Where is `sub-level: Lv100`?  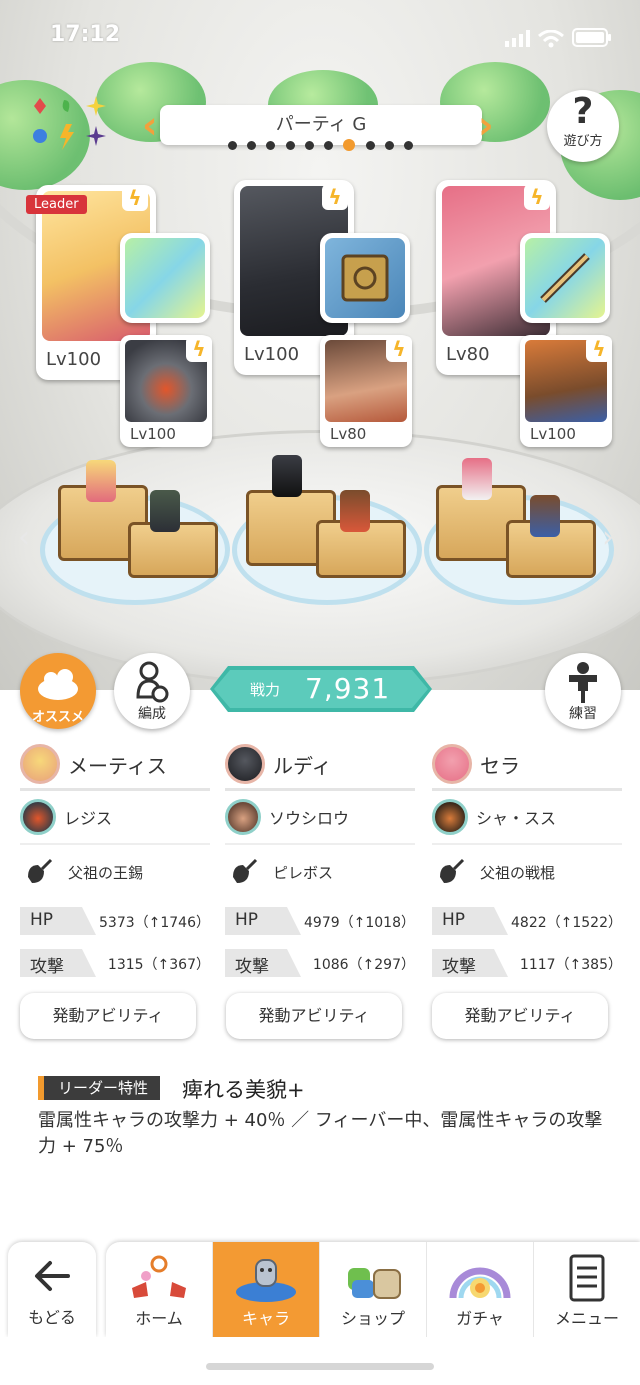 sub-level: Lv100 is located at coordinates (153, 434).